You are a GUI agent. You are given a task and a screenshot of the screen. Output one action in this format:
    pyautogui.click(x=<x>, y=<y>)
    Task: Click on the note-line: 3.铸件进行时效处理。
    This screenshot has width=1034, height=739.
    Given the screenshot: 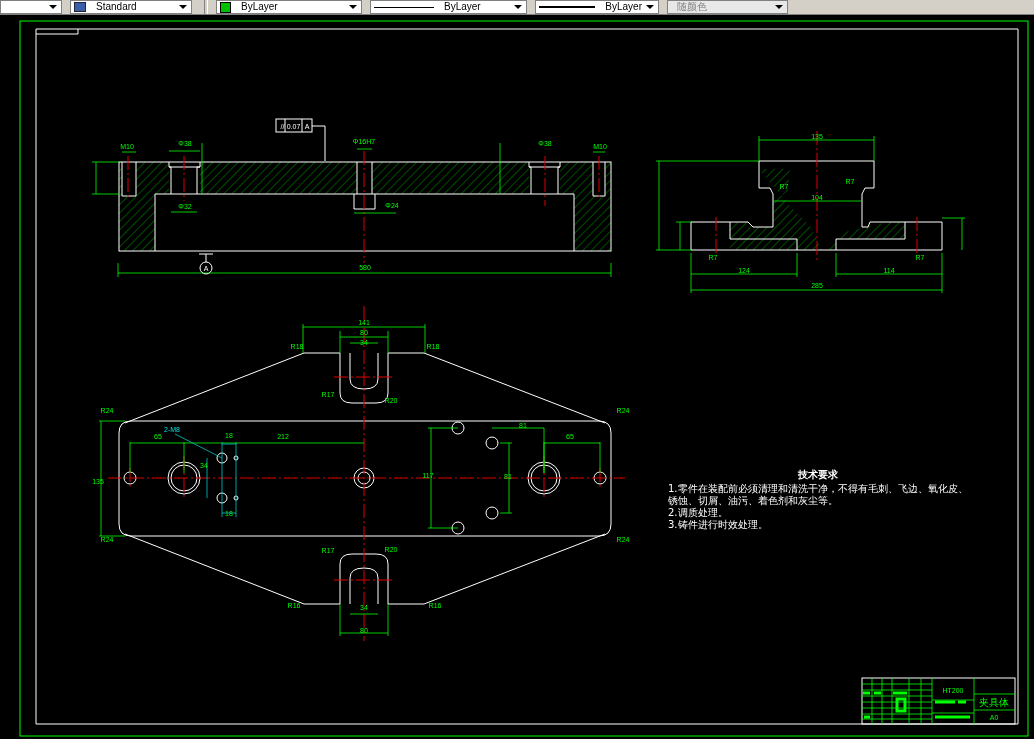 What is the action you would take?
    pyautogui.click(x=718, y=525)
    